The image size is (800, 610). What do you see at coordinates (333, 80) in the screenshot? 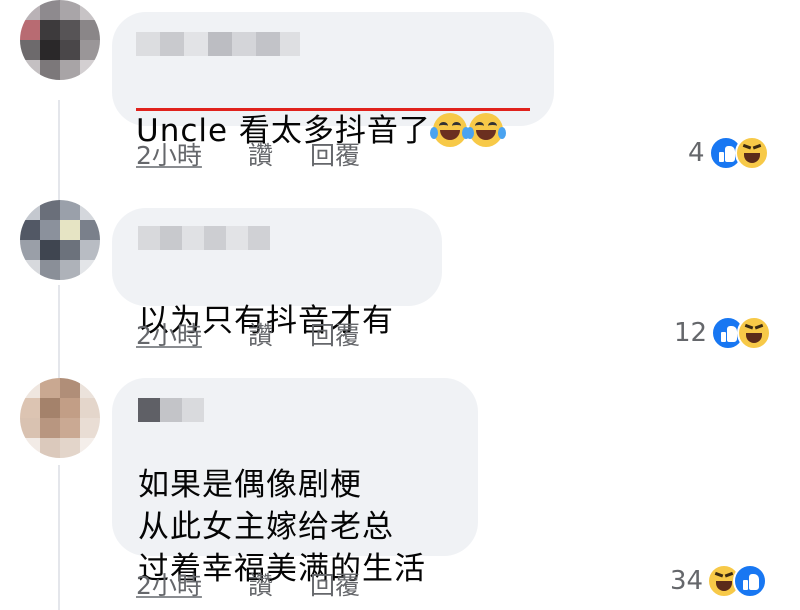
I see `comment-bubble: Uncle 看太多抖音了` at bounding box center [333, 80].